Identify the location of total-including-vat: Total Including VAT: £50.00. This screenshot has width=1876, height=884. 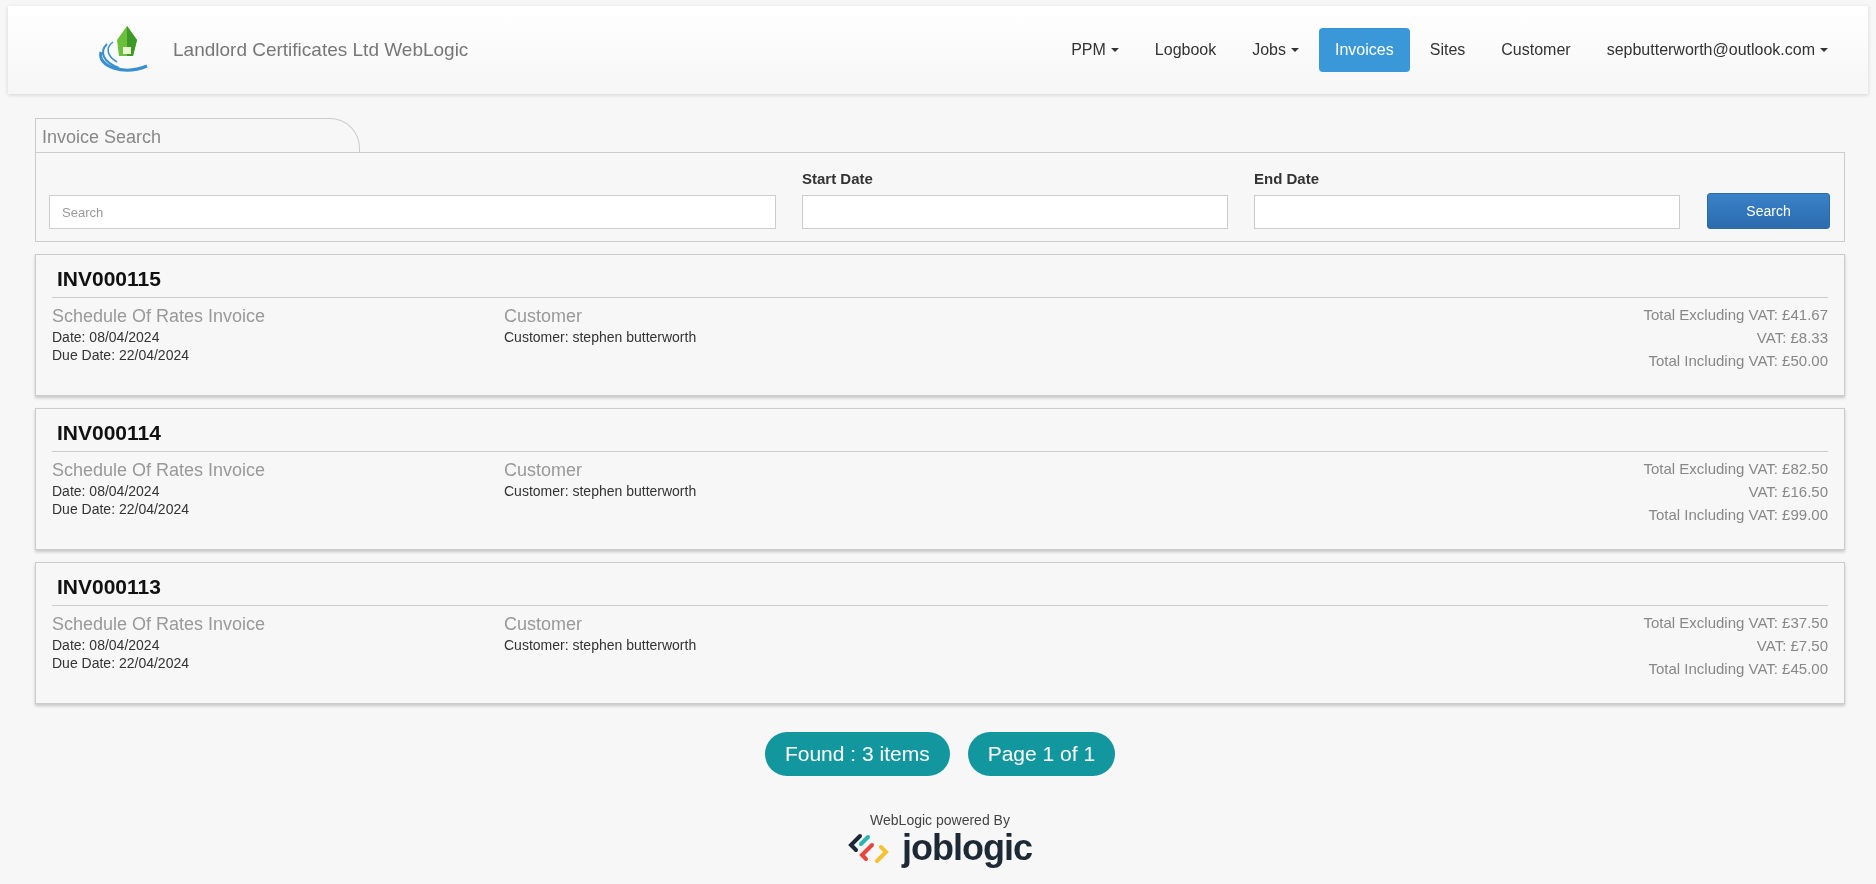
(1738, 360).